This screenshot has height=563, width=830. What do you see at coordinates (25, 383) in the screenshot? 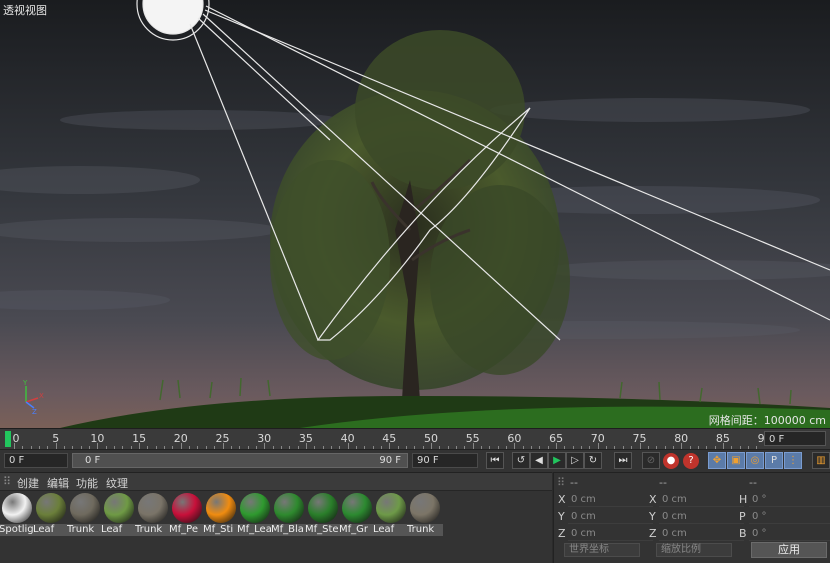
I see `svg-text: Y` at bounding box center [25, 383].